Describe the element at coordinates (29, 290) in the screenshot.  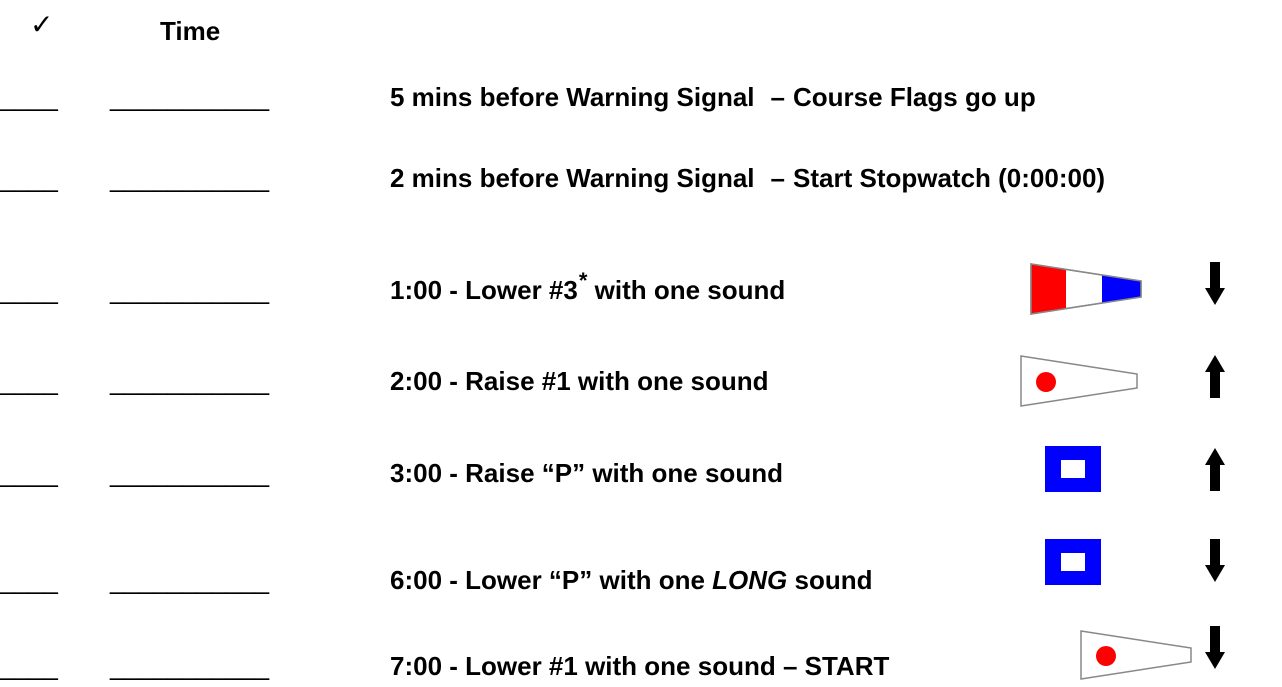
I see `checkbox-blank-3: ____` at that location.